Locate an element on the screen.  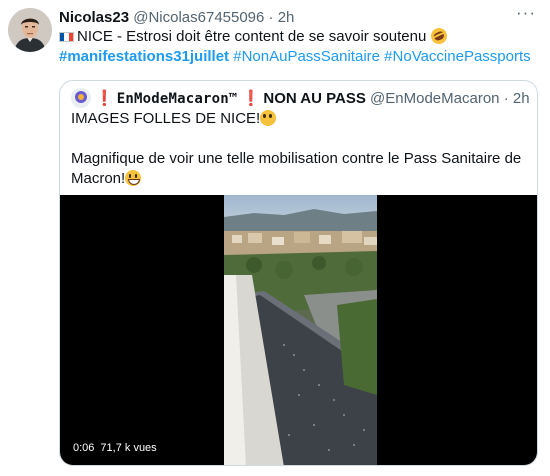
emblem-avatar-icon is located at coordinates (81, 98).